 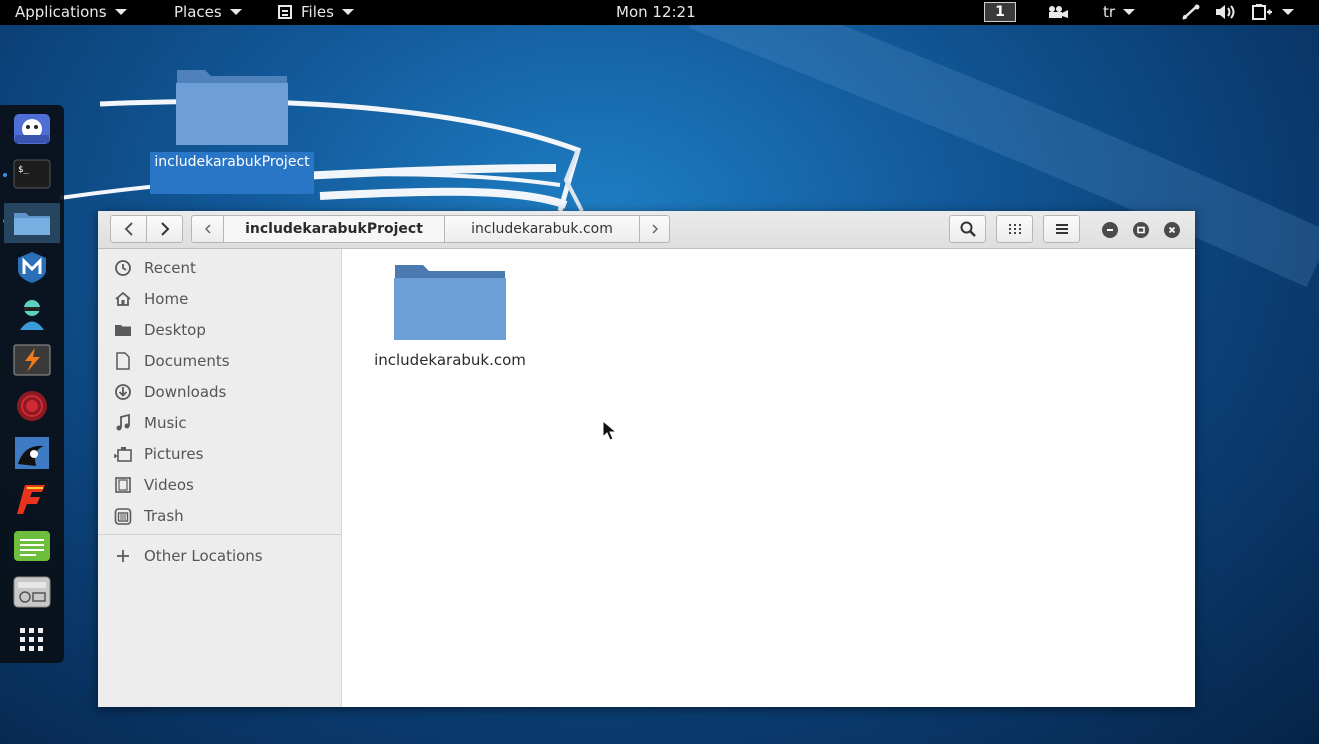 What do you see at coordinates (123, 268) in the screenshot?
I see `clock-icon` at bounding box center [123, 268].